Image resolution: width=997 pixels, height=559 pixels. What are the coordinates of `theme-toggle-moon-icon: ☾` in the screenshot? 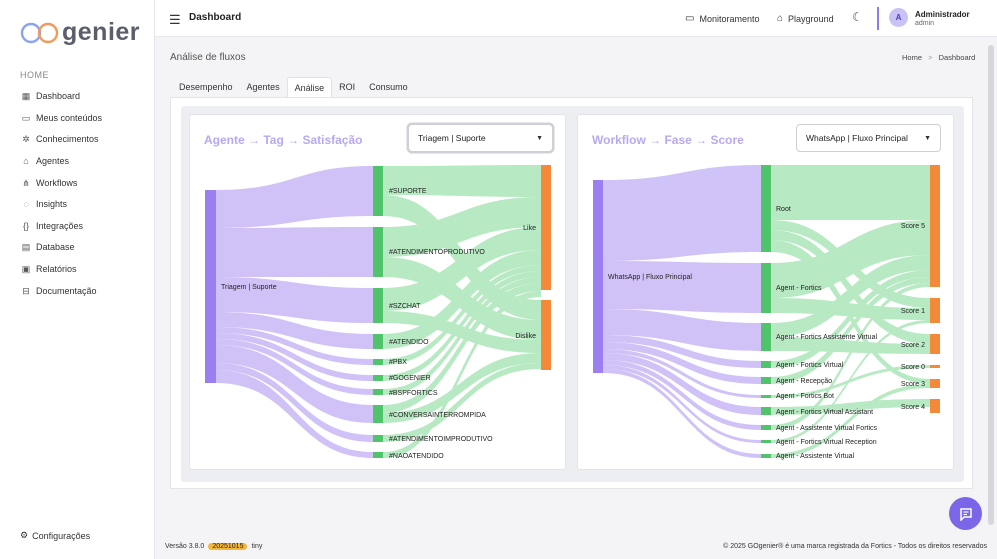 It's located at (857, 17).